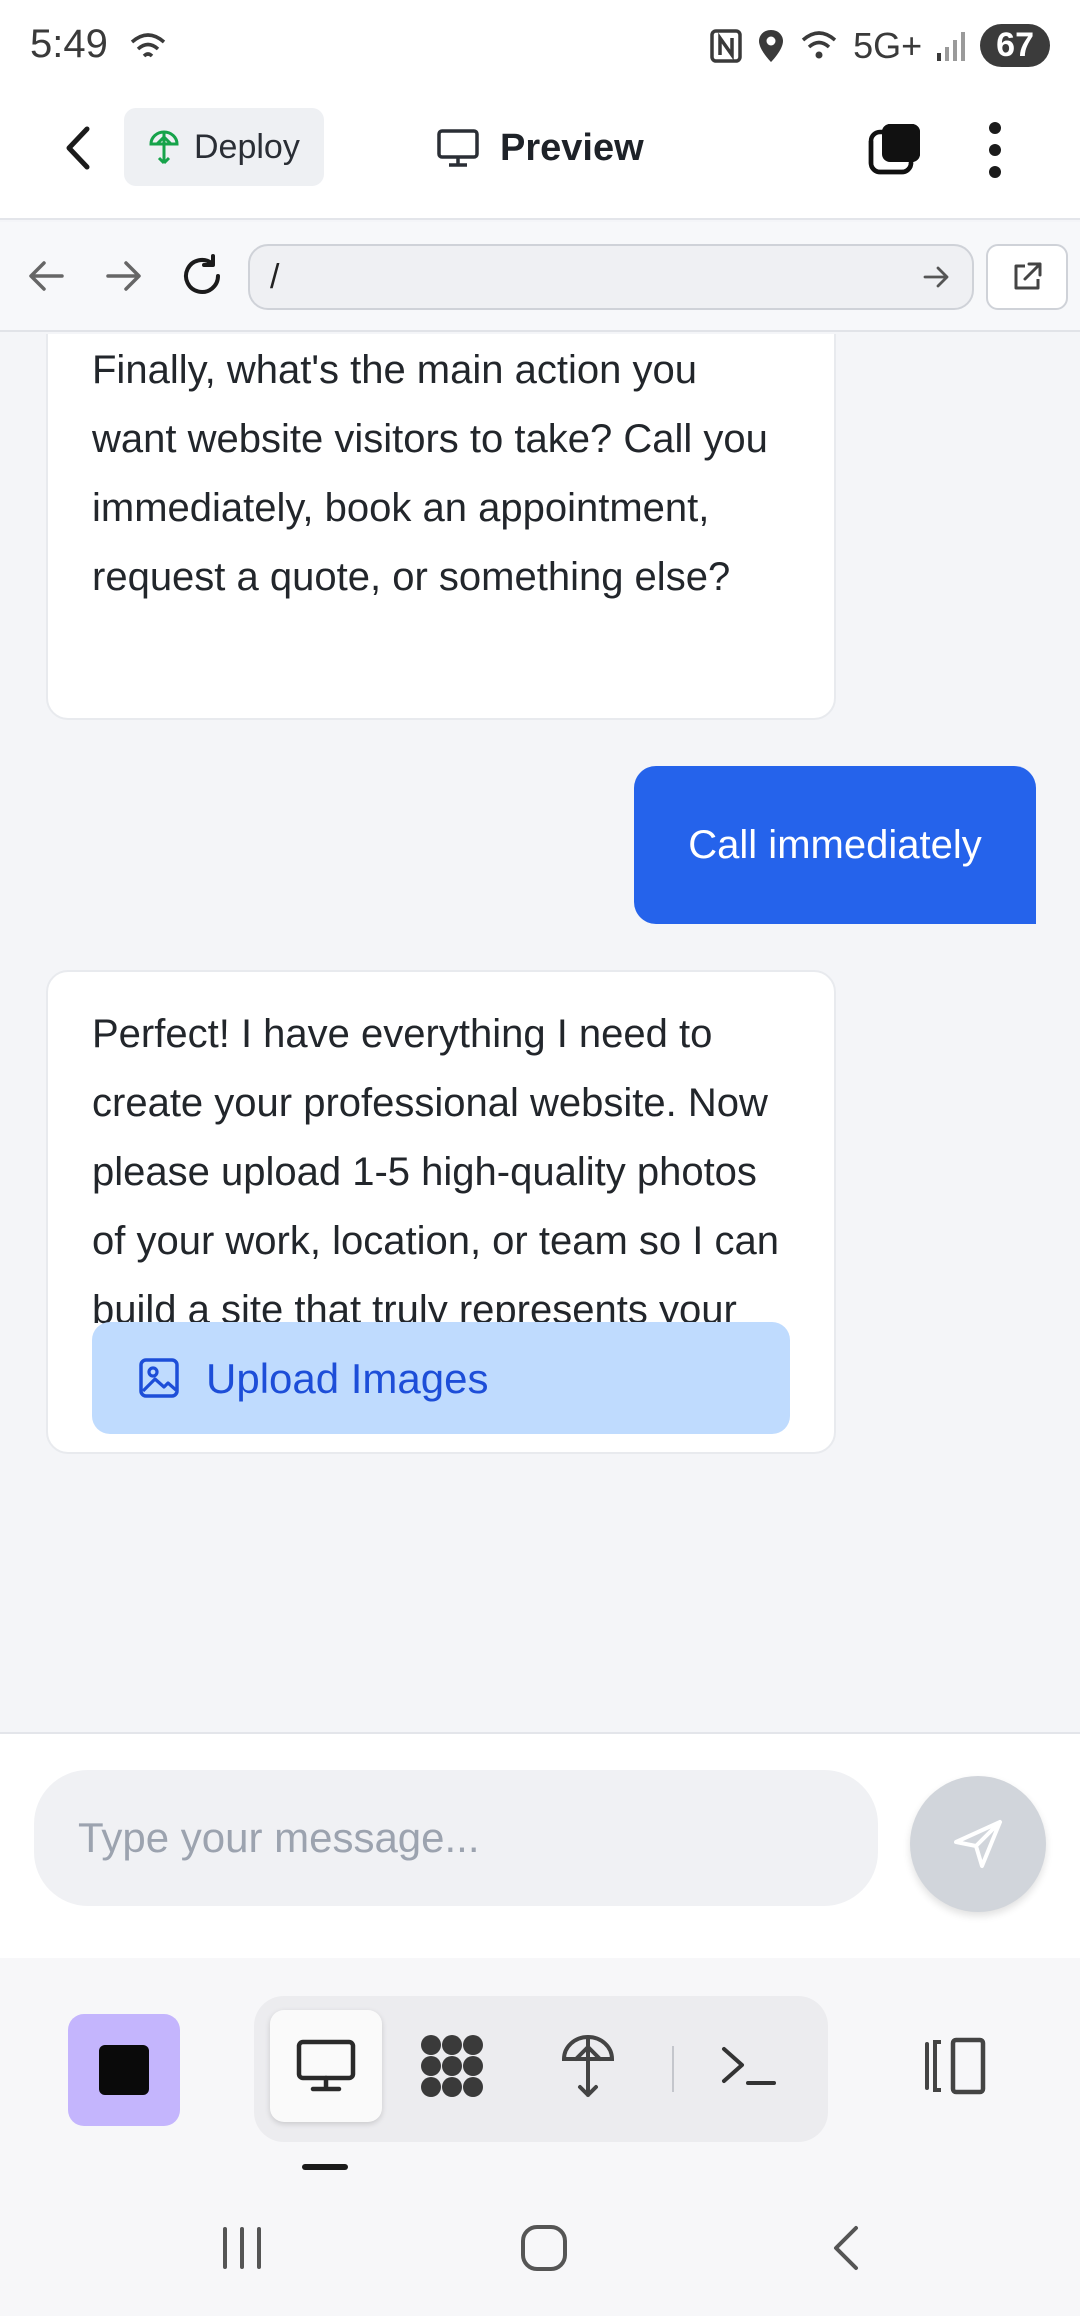 This screenshot has width=1080, height=2316. I want to click on network-type: 5G+, so click(888, 45).